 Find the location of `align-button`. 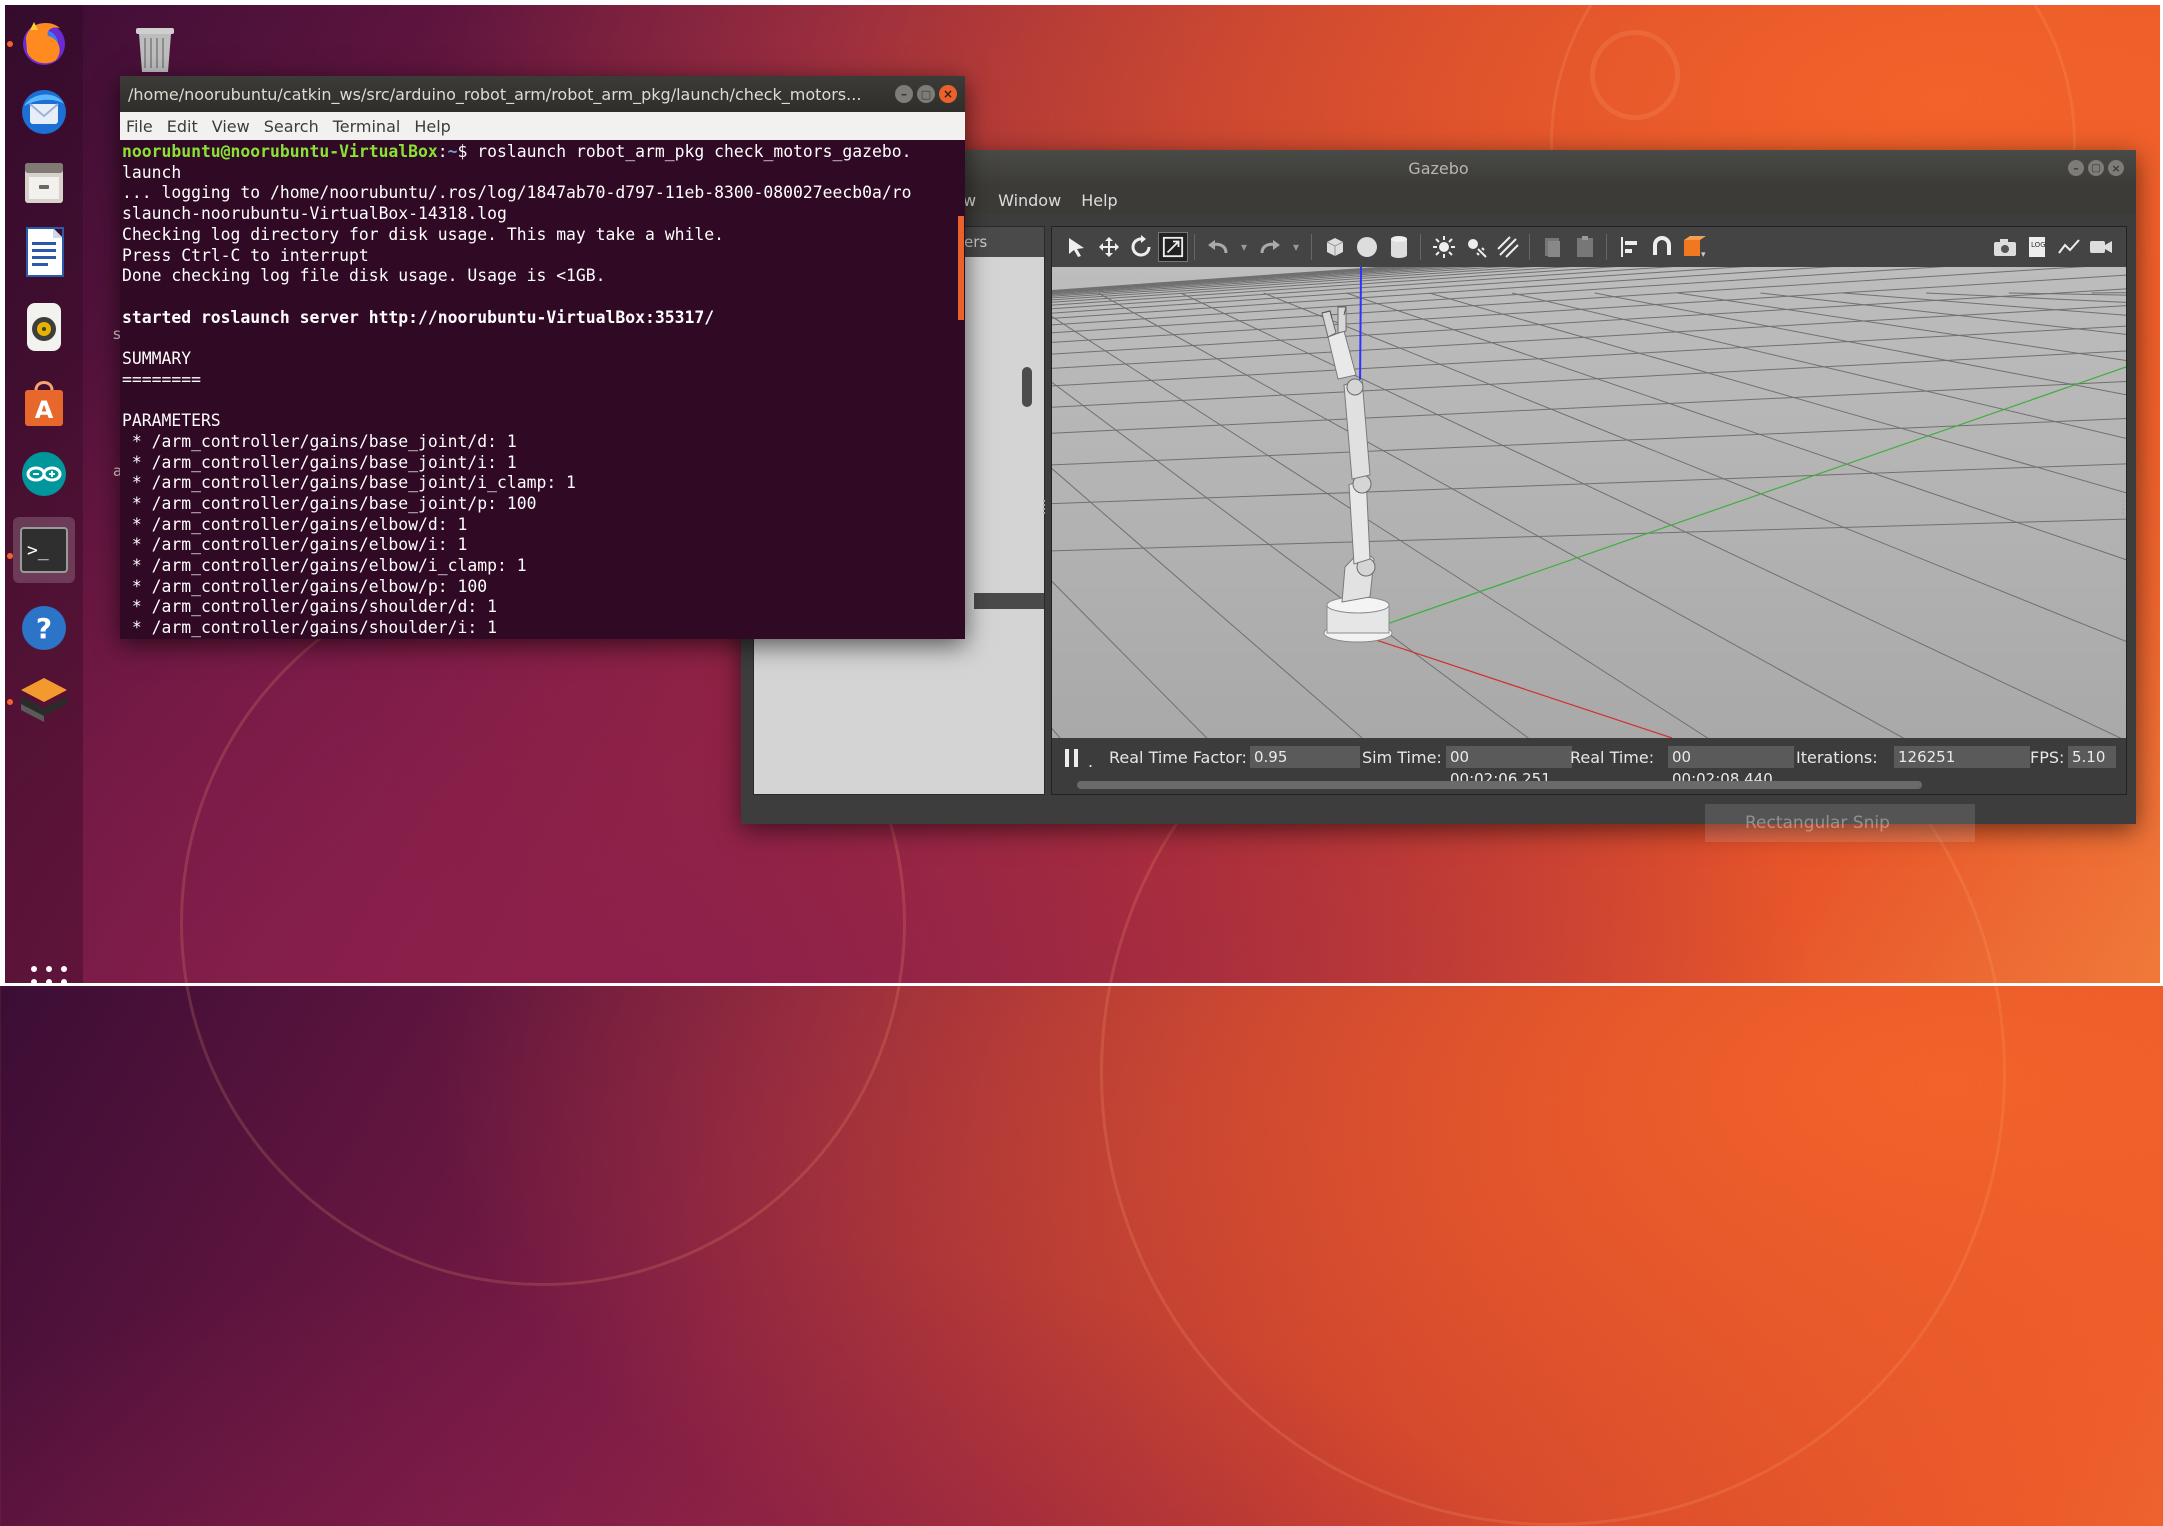

align-button is located at coordinates (1630, 247).